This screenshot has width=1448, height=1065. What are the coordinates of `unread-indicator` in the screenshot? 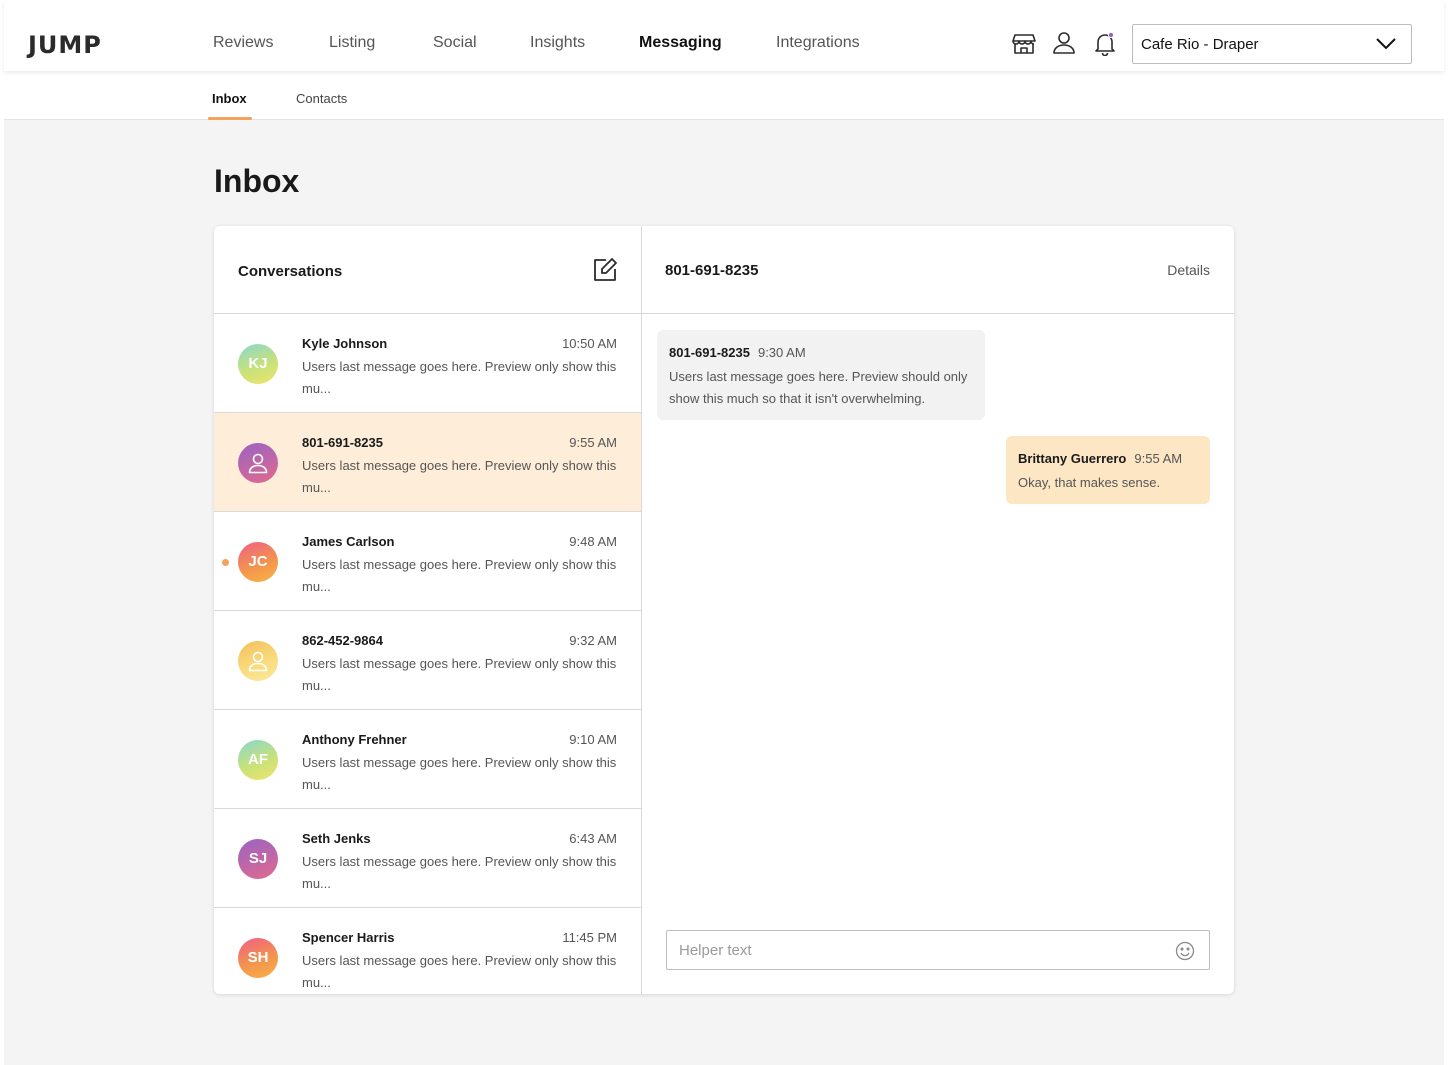 It's located at (225, 562).